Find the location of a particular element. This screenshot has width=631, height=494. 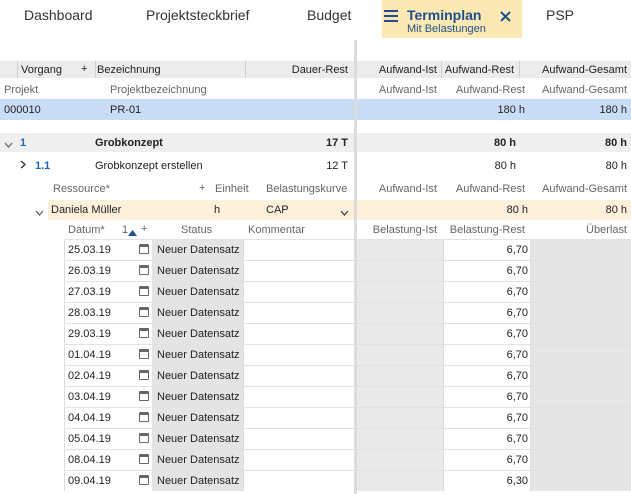

col-datum: Datum* is located at coordinates (86, 230).